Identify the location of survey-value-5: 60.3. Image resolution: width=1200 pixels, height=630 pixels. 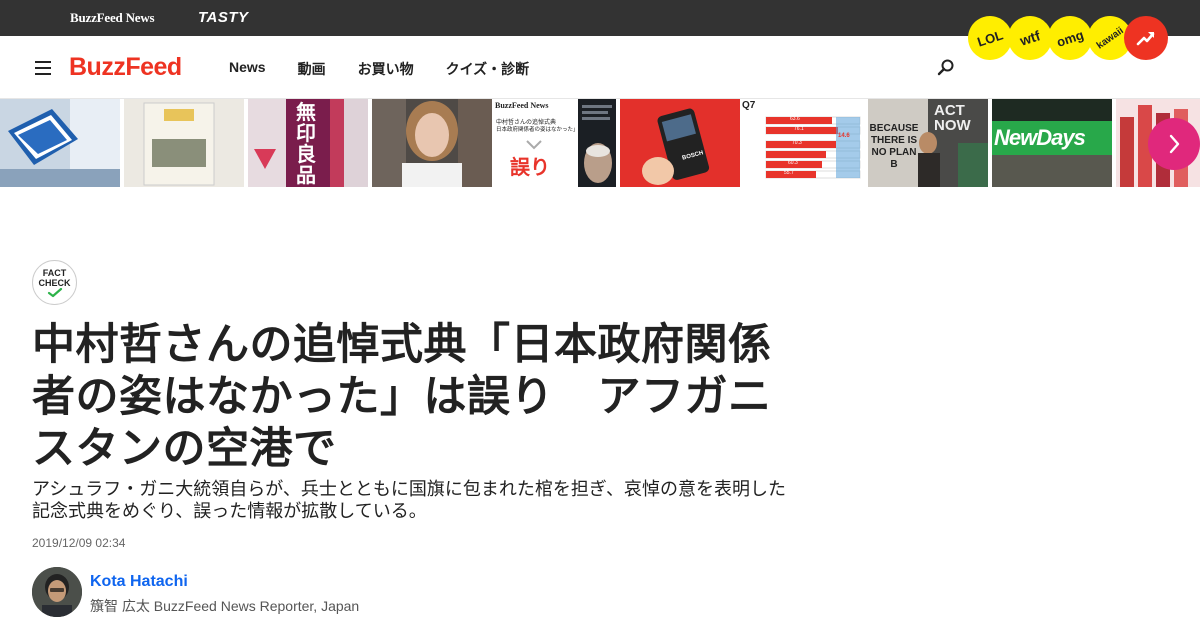
(793, 163).